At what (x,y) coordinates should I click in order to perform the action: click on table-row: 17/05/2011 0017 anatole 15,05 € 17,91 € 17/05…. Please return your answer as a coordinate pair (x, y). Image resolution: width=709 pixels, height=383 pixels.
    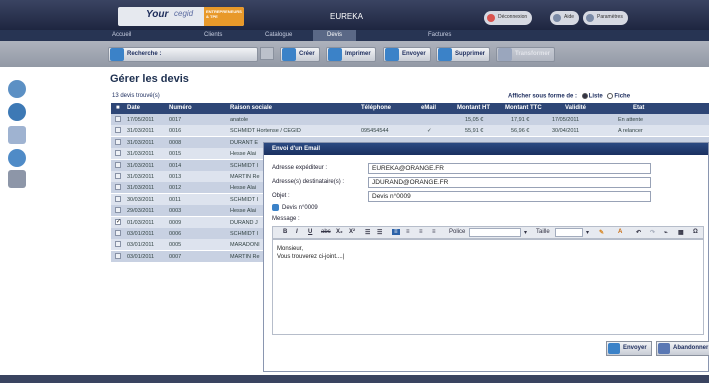
    Looking at the image, I should click on (410, 119).